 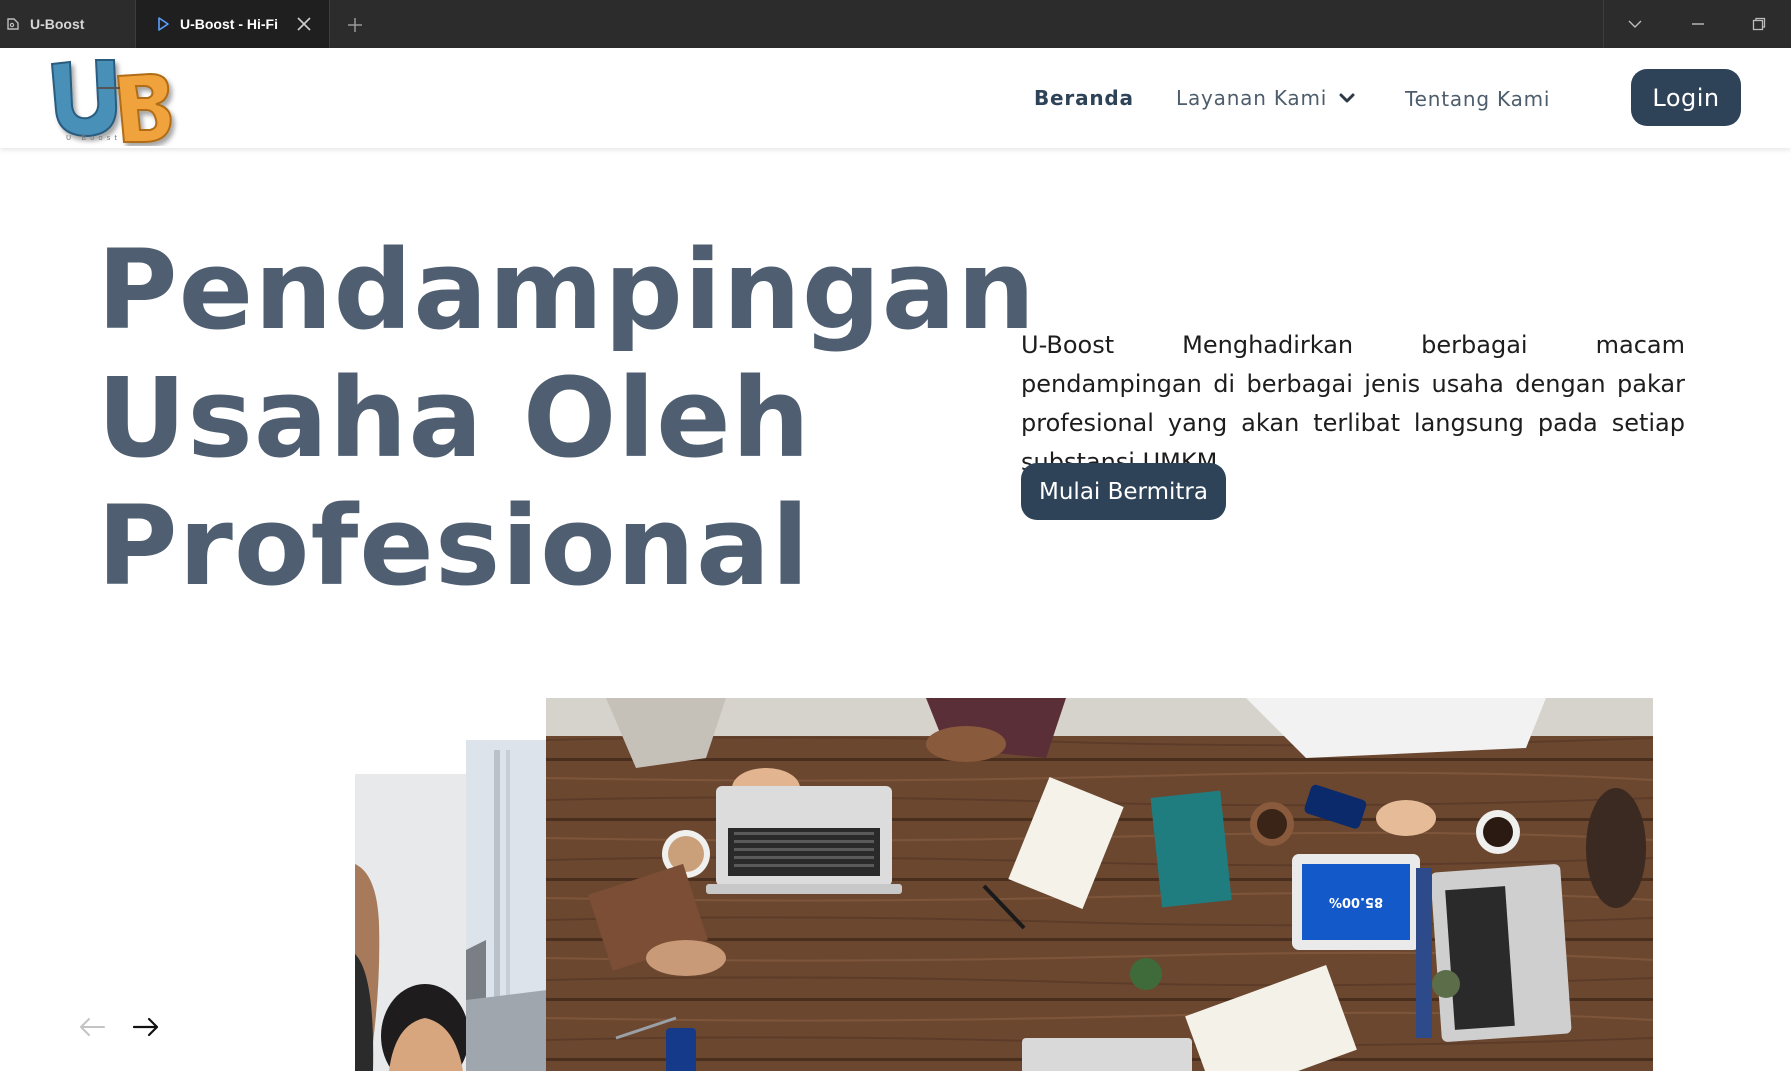 I want to click on nav-link-layanan-kami: Layanan Kami, so click(x=1265, y=98).